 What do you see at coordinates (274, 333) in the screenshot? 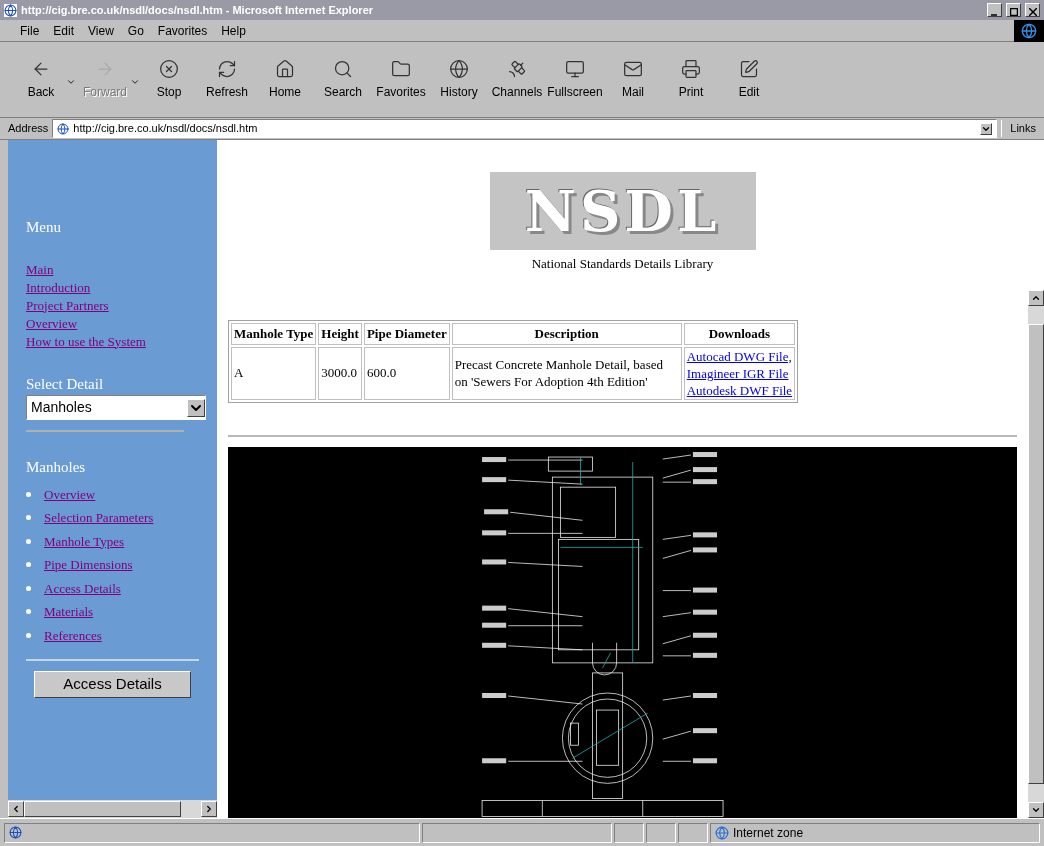
I see `column-header: Manhole Type` at bounding box center [274, 333].